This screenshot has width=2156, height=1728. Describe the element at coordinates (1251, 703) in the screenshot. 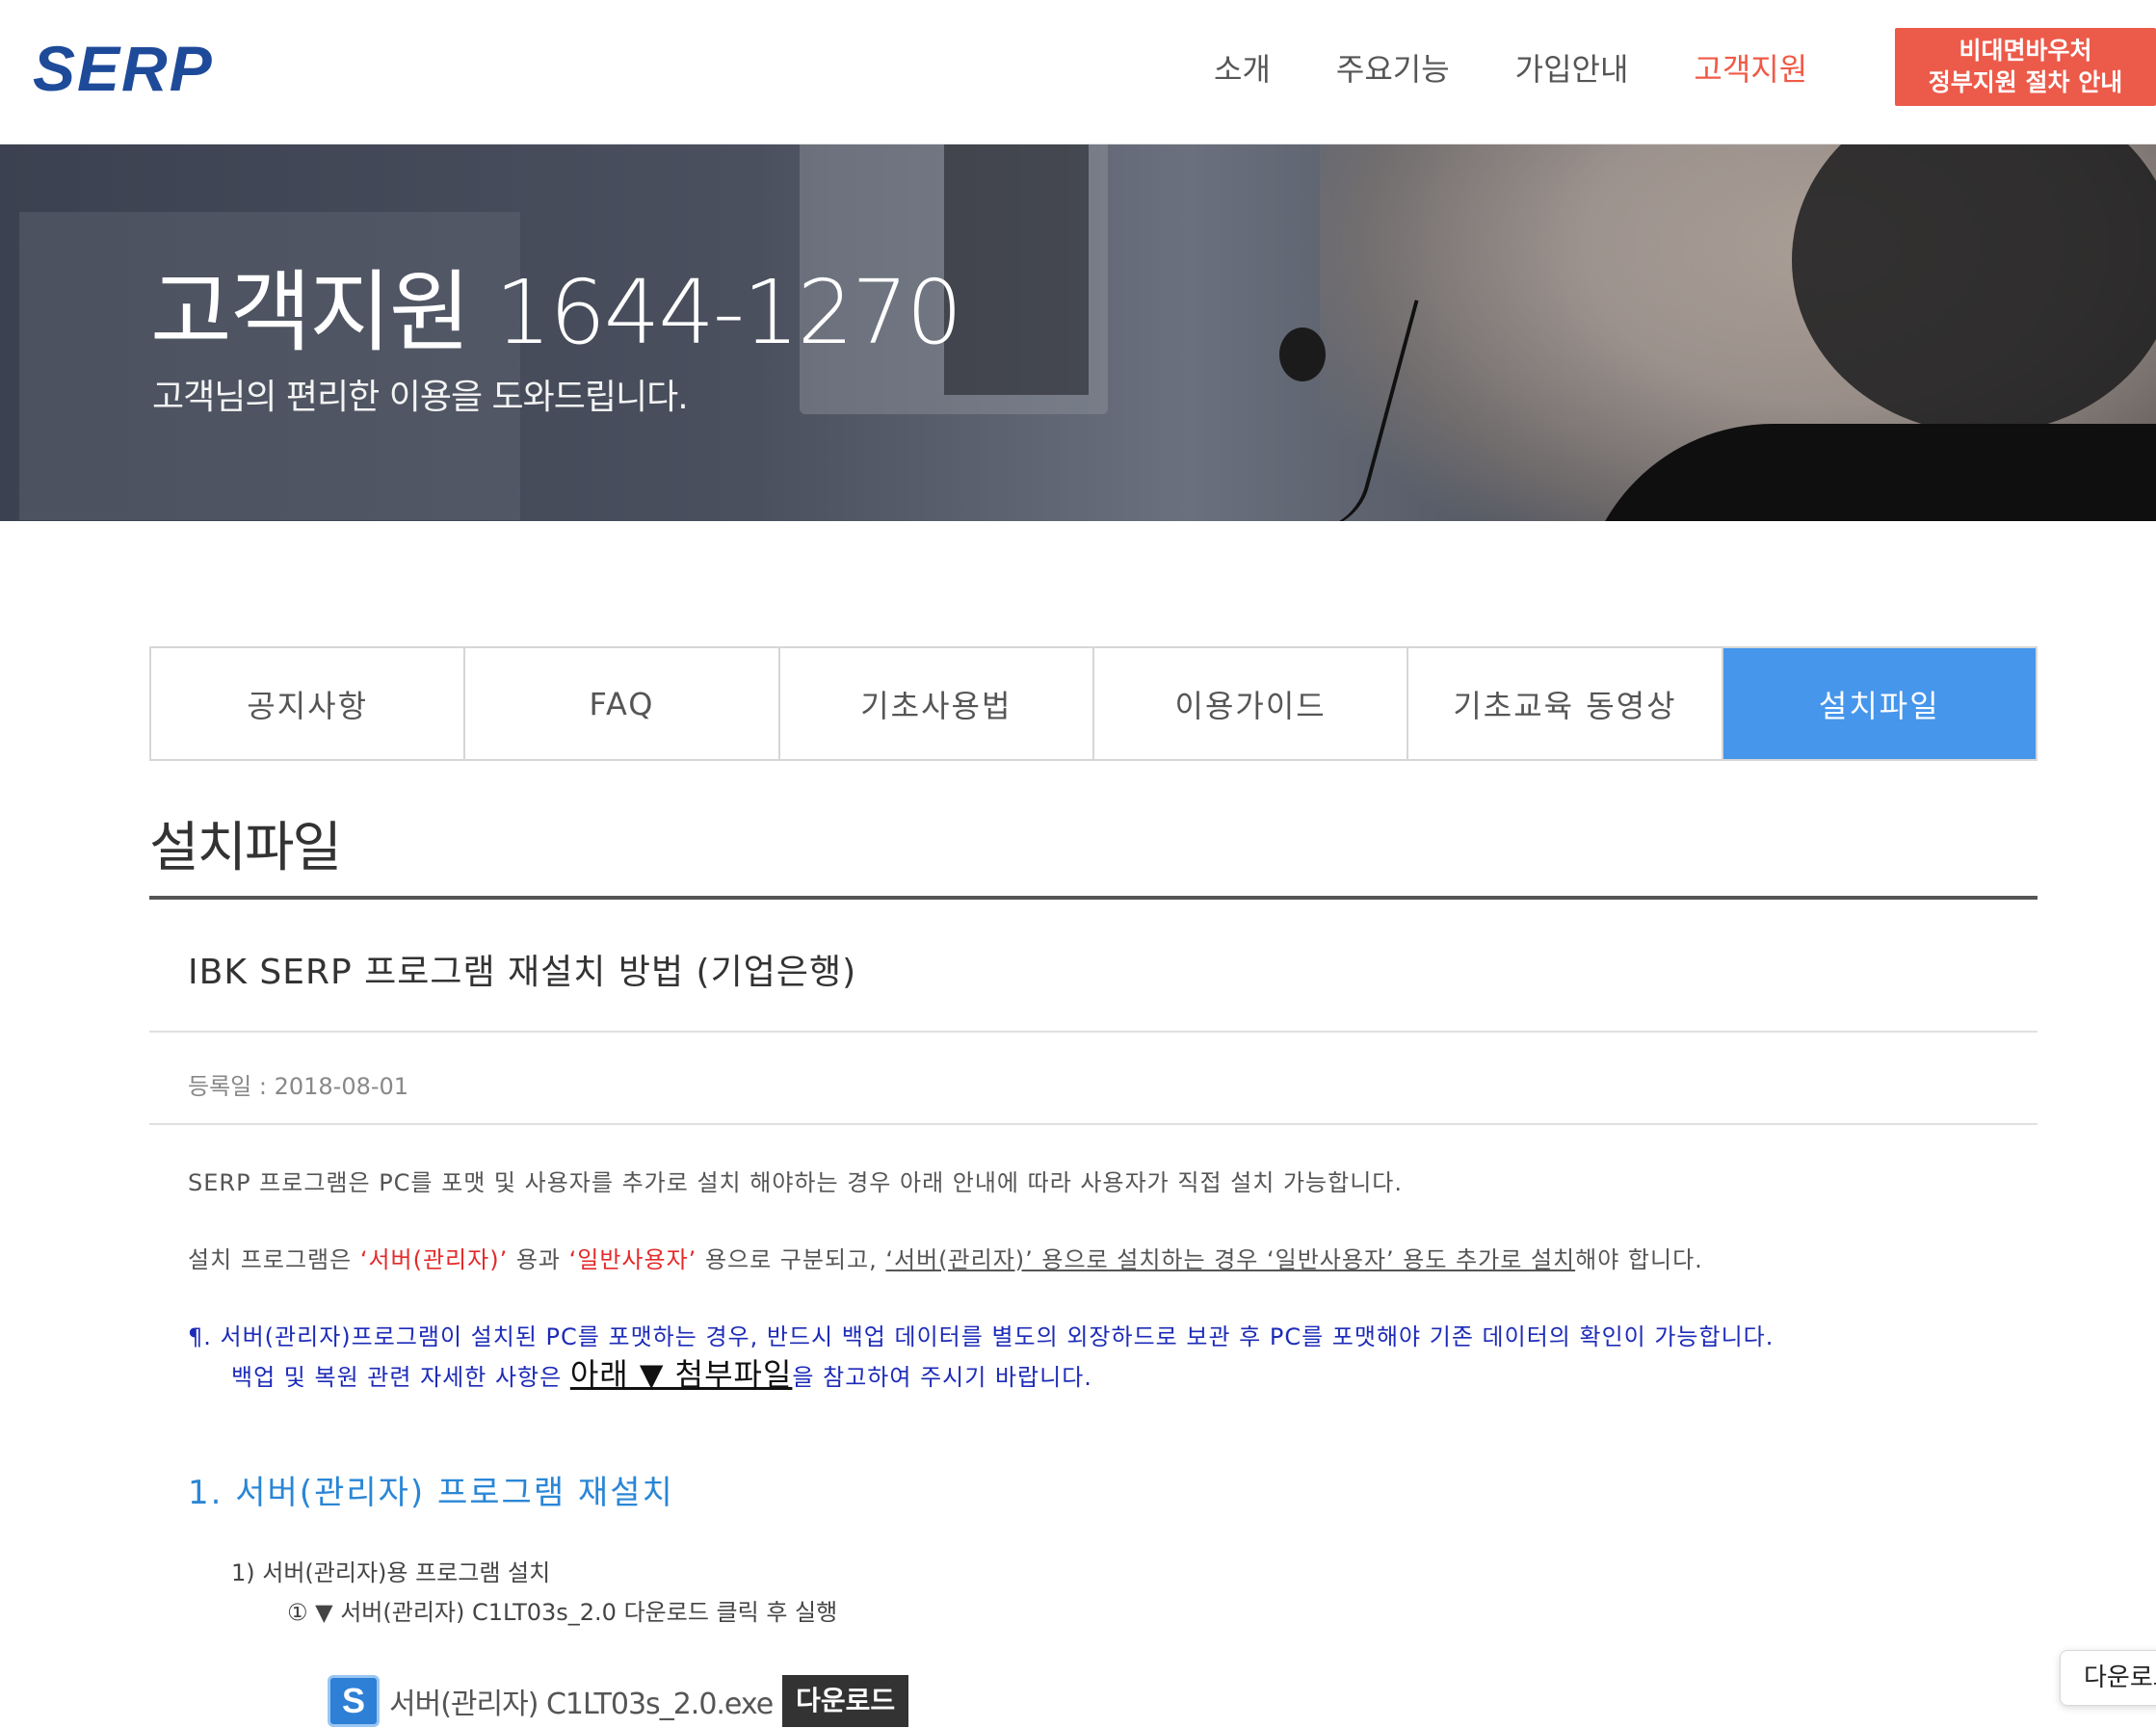

I see `tab-user-guide: 이용가이드` at that location.